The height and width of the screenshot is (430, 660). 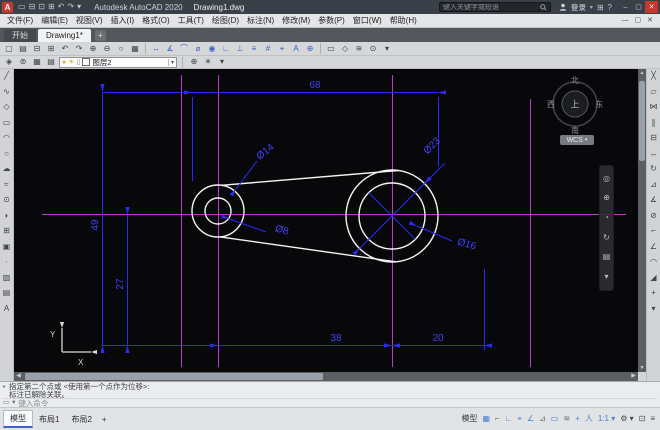 What do you see at coordinates (490, 7) in the screenshot?
I see `search-input` at bounding box center [490, 7].